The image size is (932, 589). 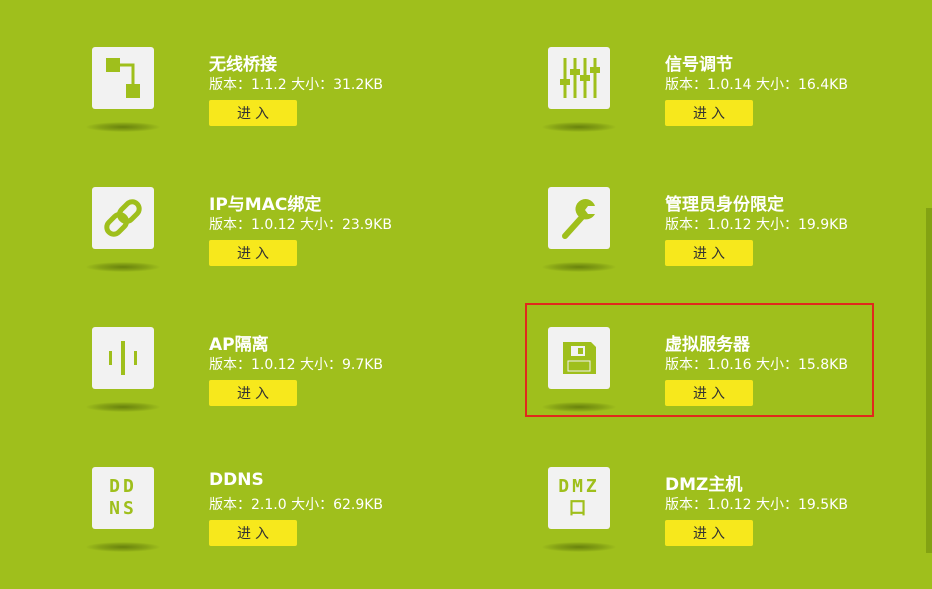 What do you see at coordinates (579, 486) in the screenshot?
I see `dmz-icon-line-1: DMZ` at bounding box center [579, 486].